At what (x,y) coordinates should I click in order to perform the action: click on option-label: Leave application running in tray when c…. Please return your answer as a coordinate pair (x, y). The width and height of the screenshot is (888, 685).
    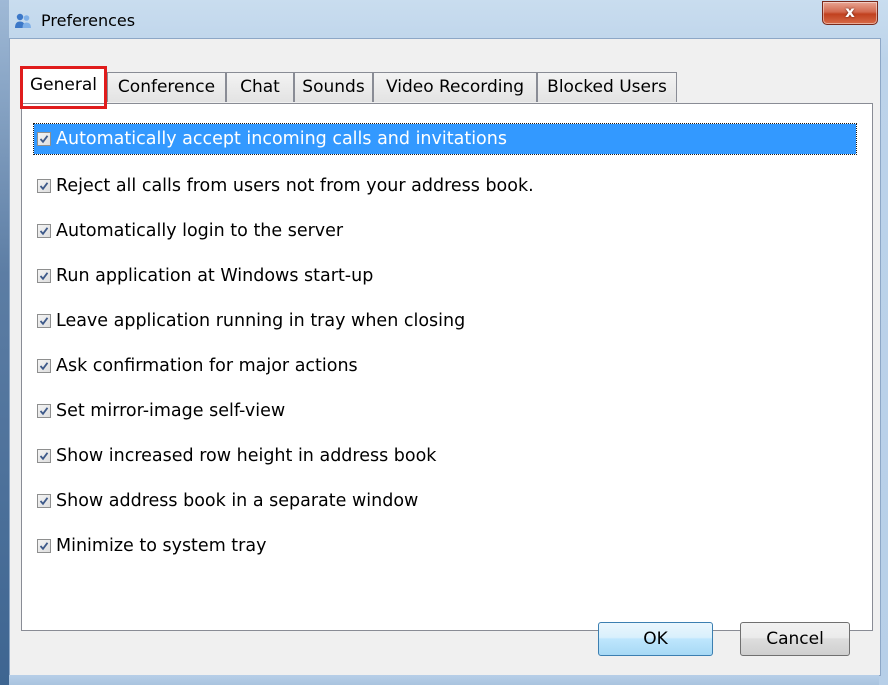
    Looking at the image, I should click on (261, 321).